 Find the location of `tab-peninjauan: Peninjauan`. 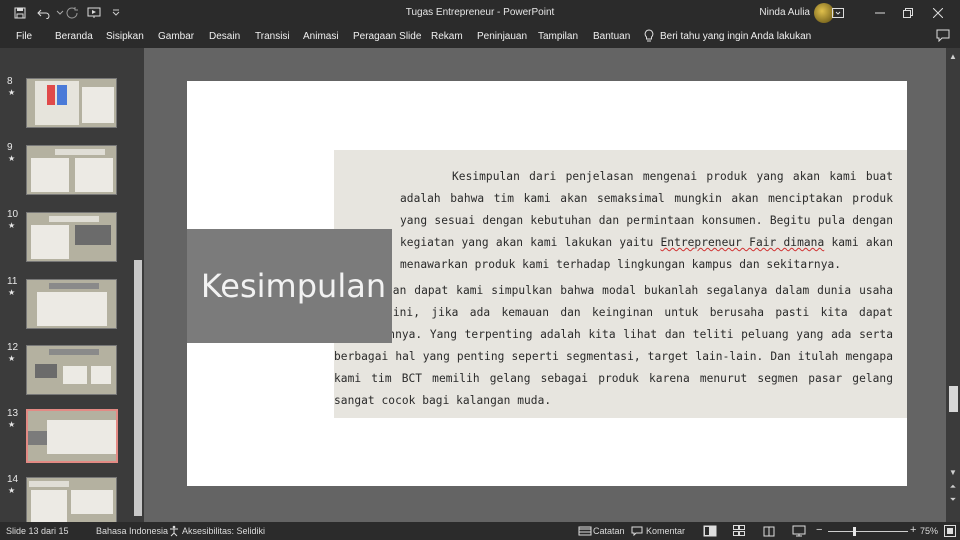

tab-peninjauan: Peninjauan is located at coordinates (502, 36).